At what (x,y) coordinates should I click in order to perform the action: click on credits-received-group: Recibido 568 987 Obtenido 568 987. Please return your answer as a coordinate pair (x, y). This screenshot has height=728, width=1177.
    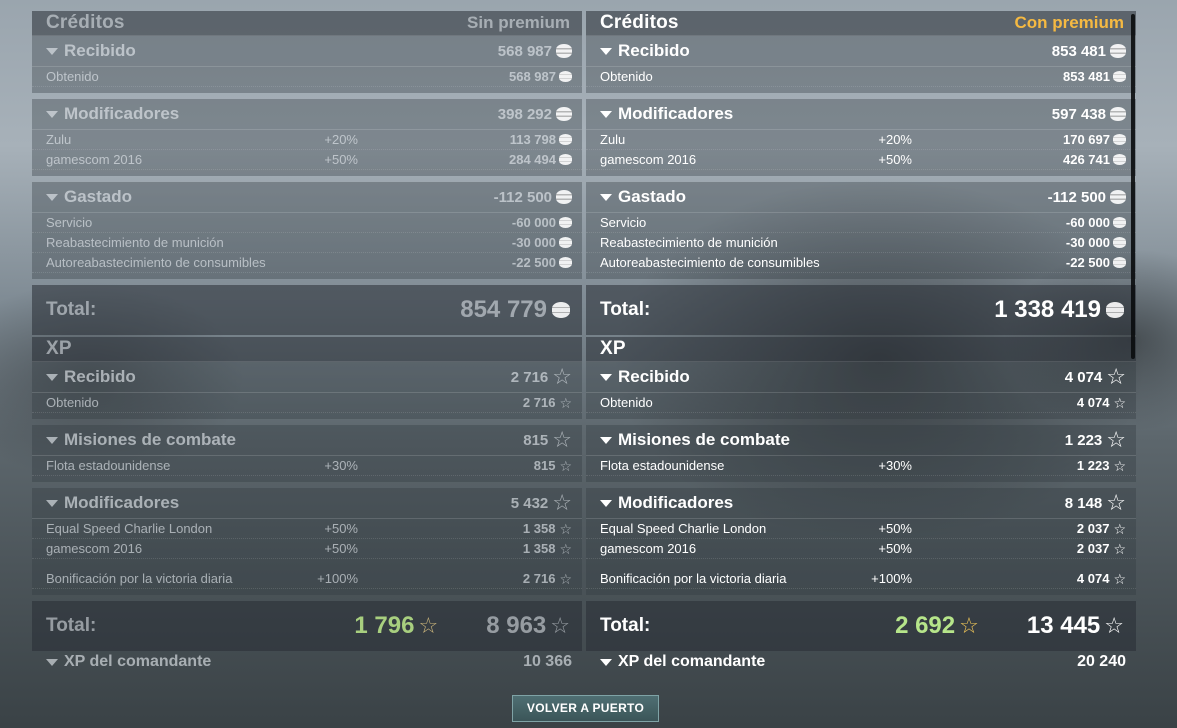
    Looking at the image, I should click on (307, 64).